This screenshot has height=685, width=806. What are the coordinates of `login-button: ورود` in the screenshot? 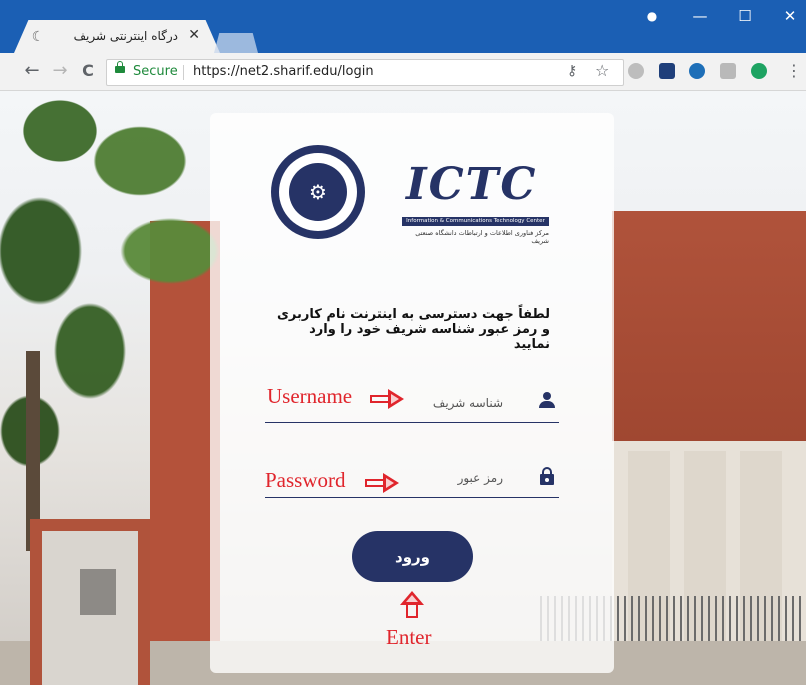 It's located at (412, 556).